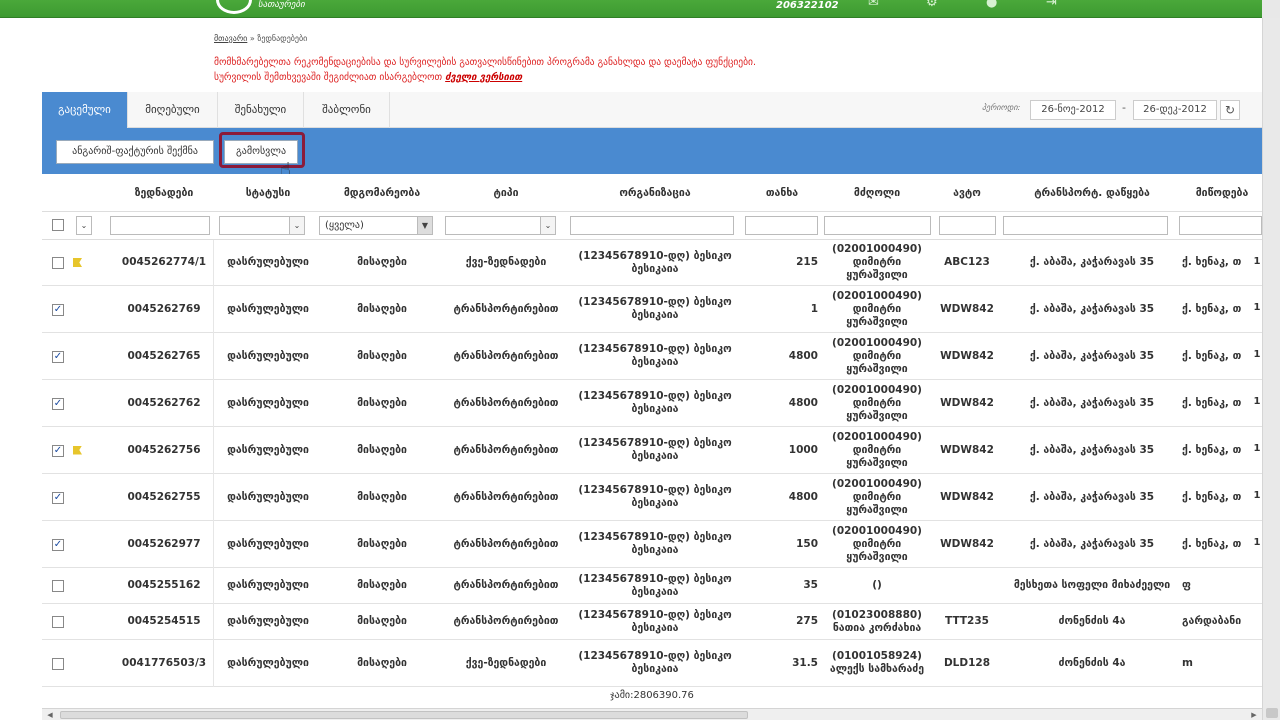 The width and height of the screenshot is (1280, 720). Describe the element at coordinates (1222, 193) in the screenshot. I see `col-delivery: მიწოდება` at that location.